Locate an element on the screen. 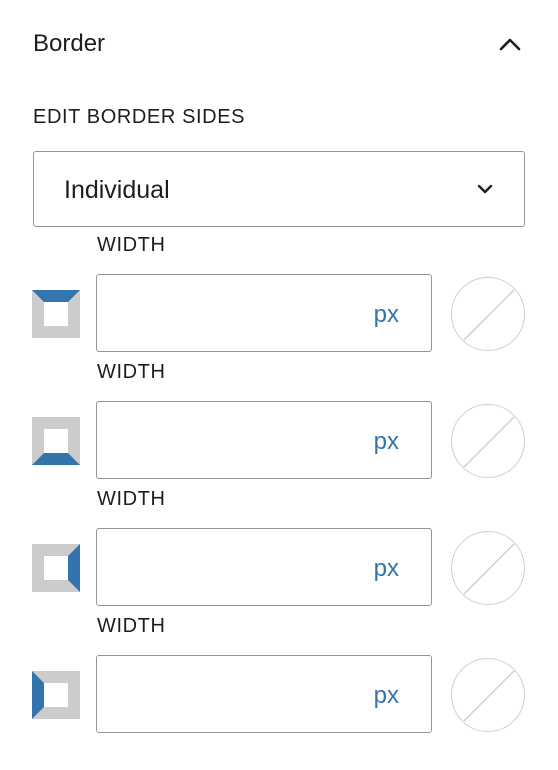 The image size is (558, 770). chevron-up-icon is located at coordinates (510, 44).